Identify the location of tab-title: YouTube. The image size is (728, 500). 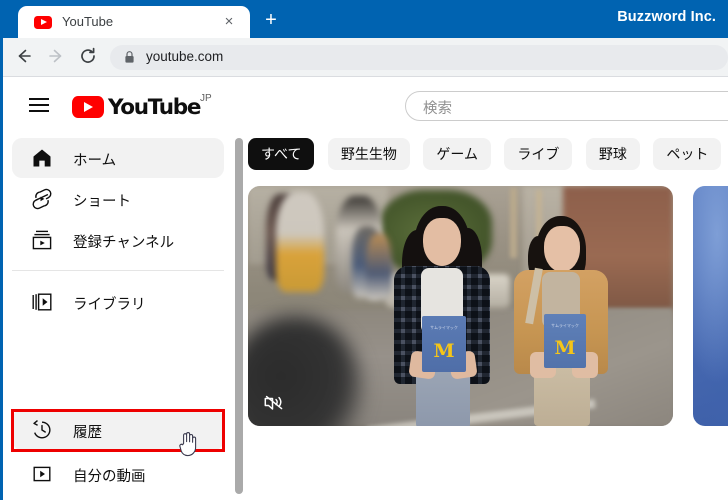
(88, 21).